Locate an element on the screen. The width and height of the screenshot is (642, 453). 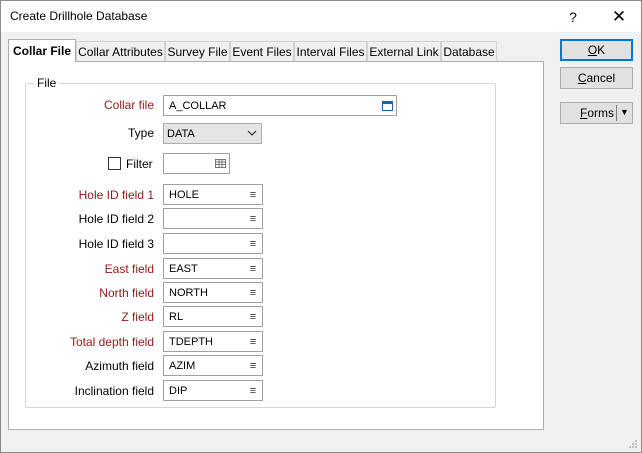
azimuth-field-value: AZIM is located at coordinates (182, 365).